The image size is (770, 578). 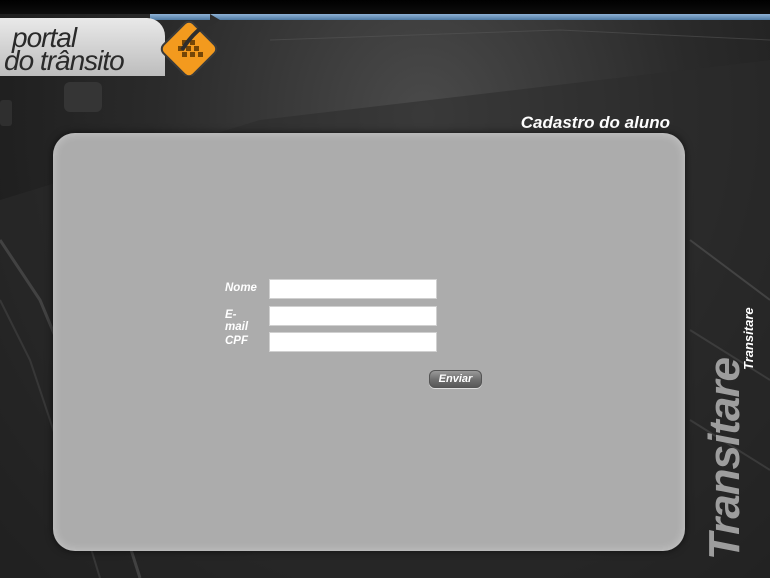 What do you see at coordinates (236, 341) in the screenshot?
I see `cpf-label: CPF` at bounding box center [236, 341].